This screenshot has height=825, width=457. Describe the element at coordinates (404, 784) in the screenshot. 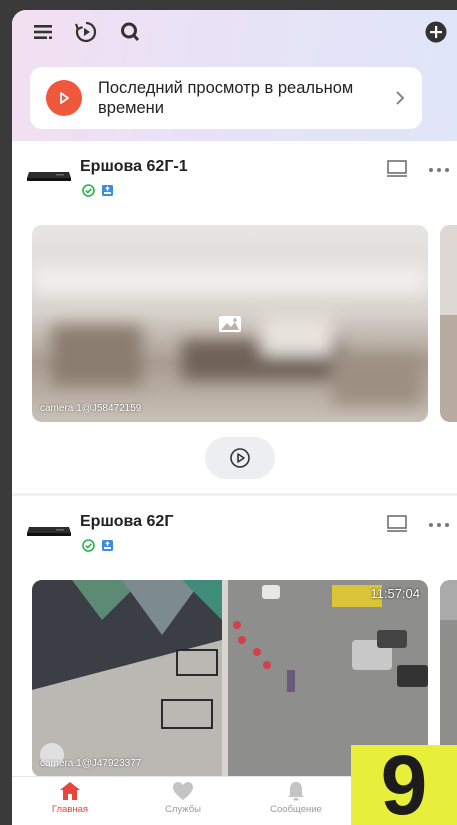

I see `overlay-number-badge: 9` at that location.